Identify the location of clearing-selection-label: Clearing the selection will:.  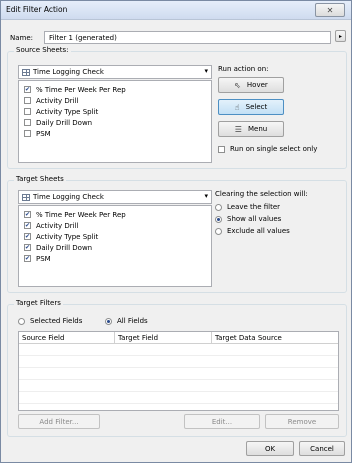
(261, 194).